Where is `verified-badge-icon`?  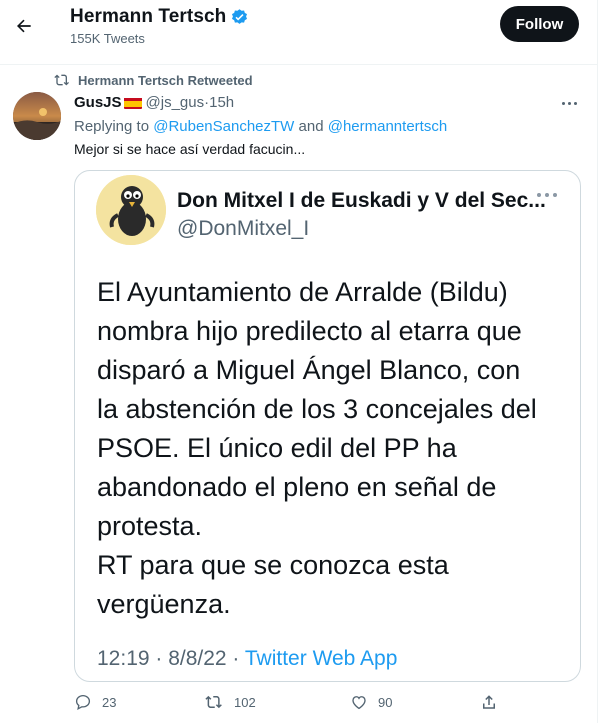 verified-badge-icon is located at coordinates (239, 17).